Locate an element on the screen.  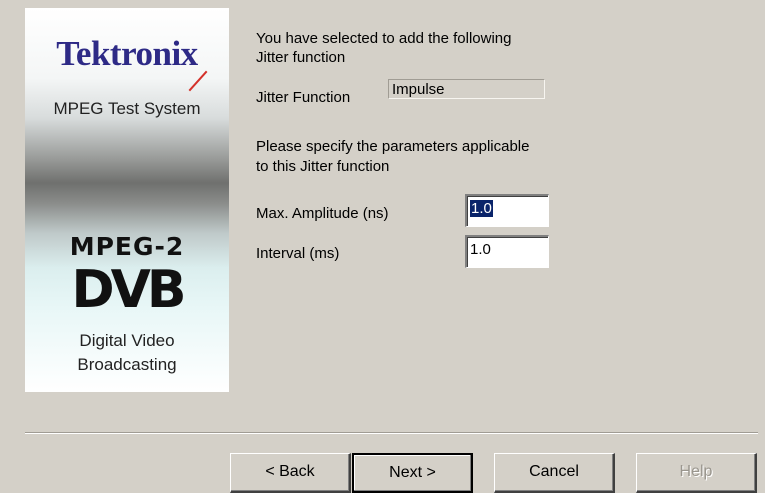
intro-text-line1: You have selected to add the following is located at coordinates (384, 38).